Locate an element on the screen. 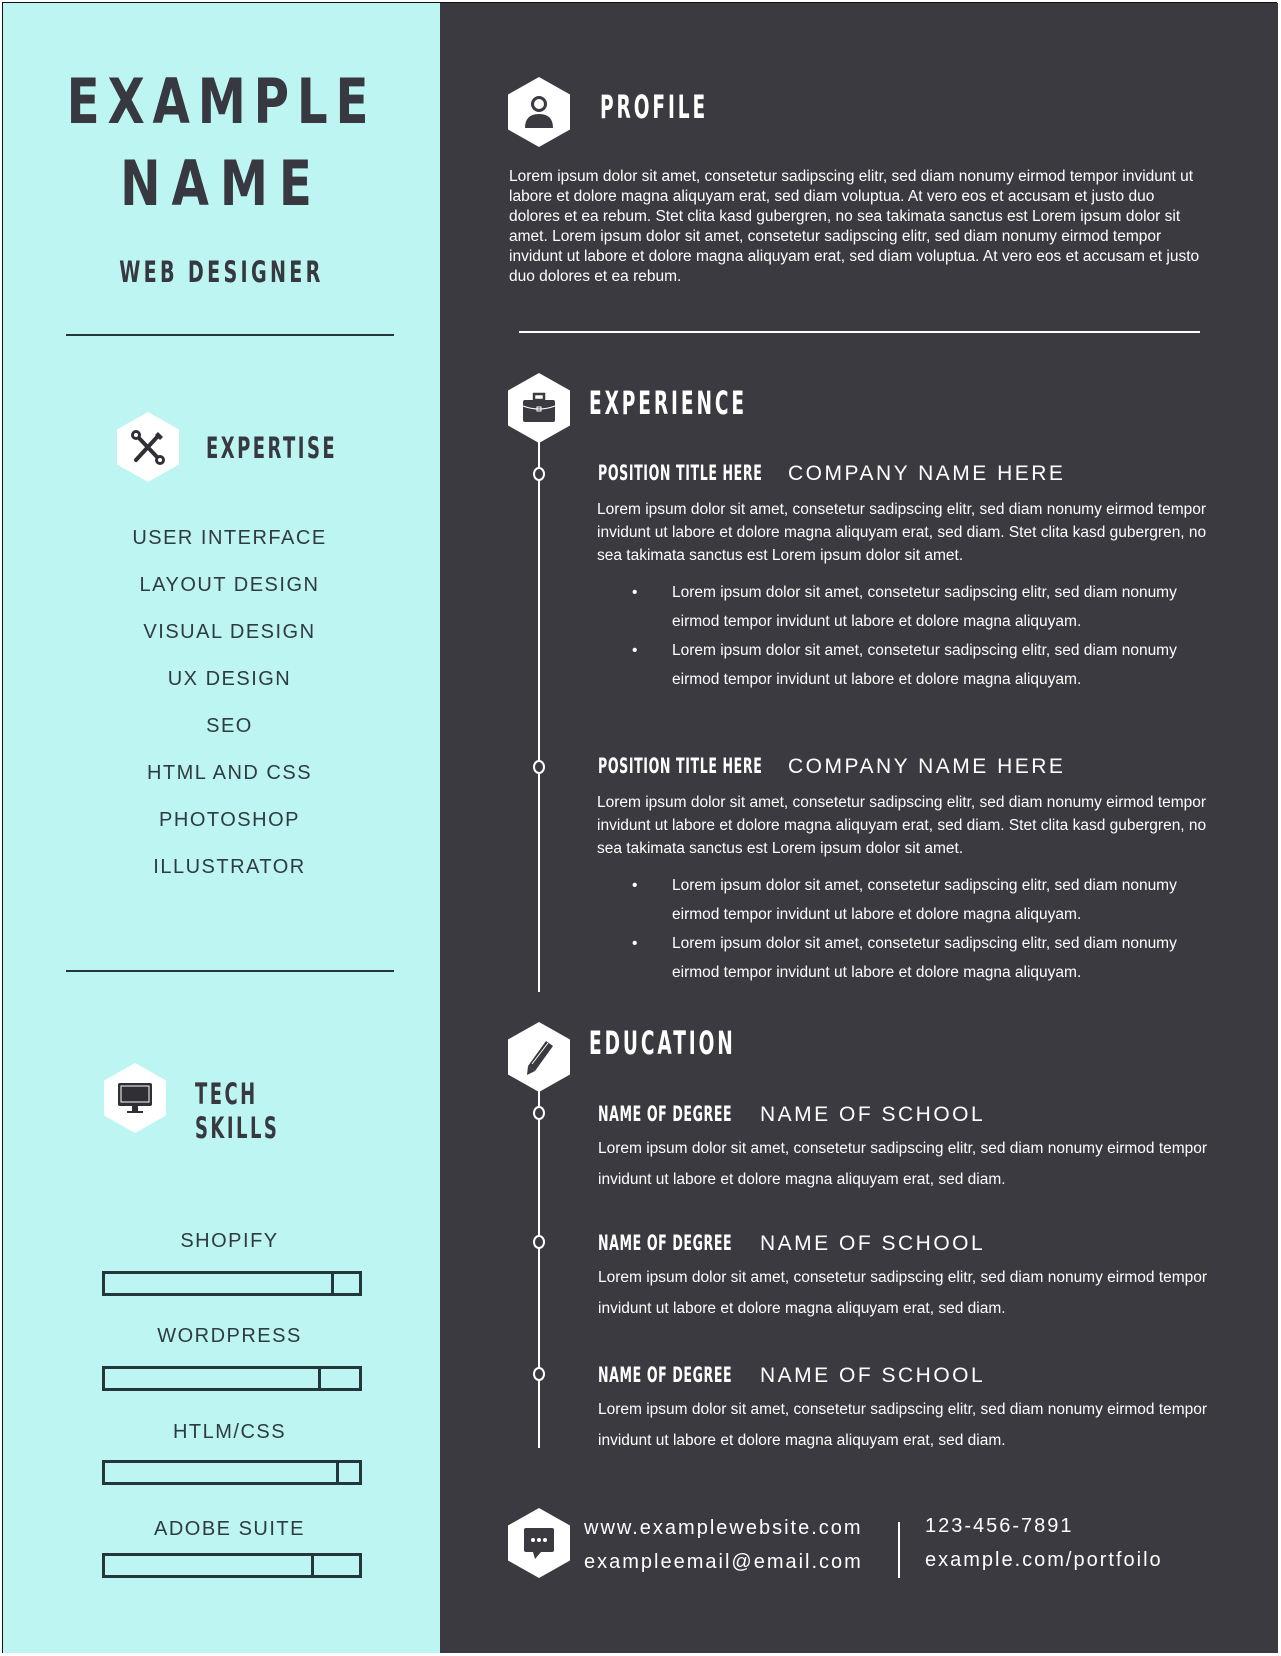 Image resolution: width=1281 pixels, height=1656 pixels. education-timeline is located at coordinates (539, 1264).